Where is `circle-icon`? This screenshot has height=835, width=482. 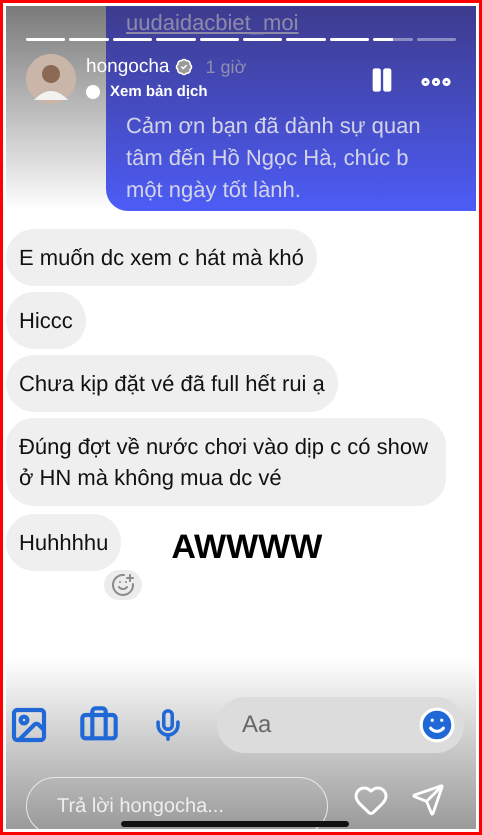
circle-icon is located at coordinates (93, 92).